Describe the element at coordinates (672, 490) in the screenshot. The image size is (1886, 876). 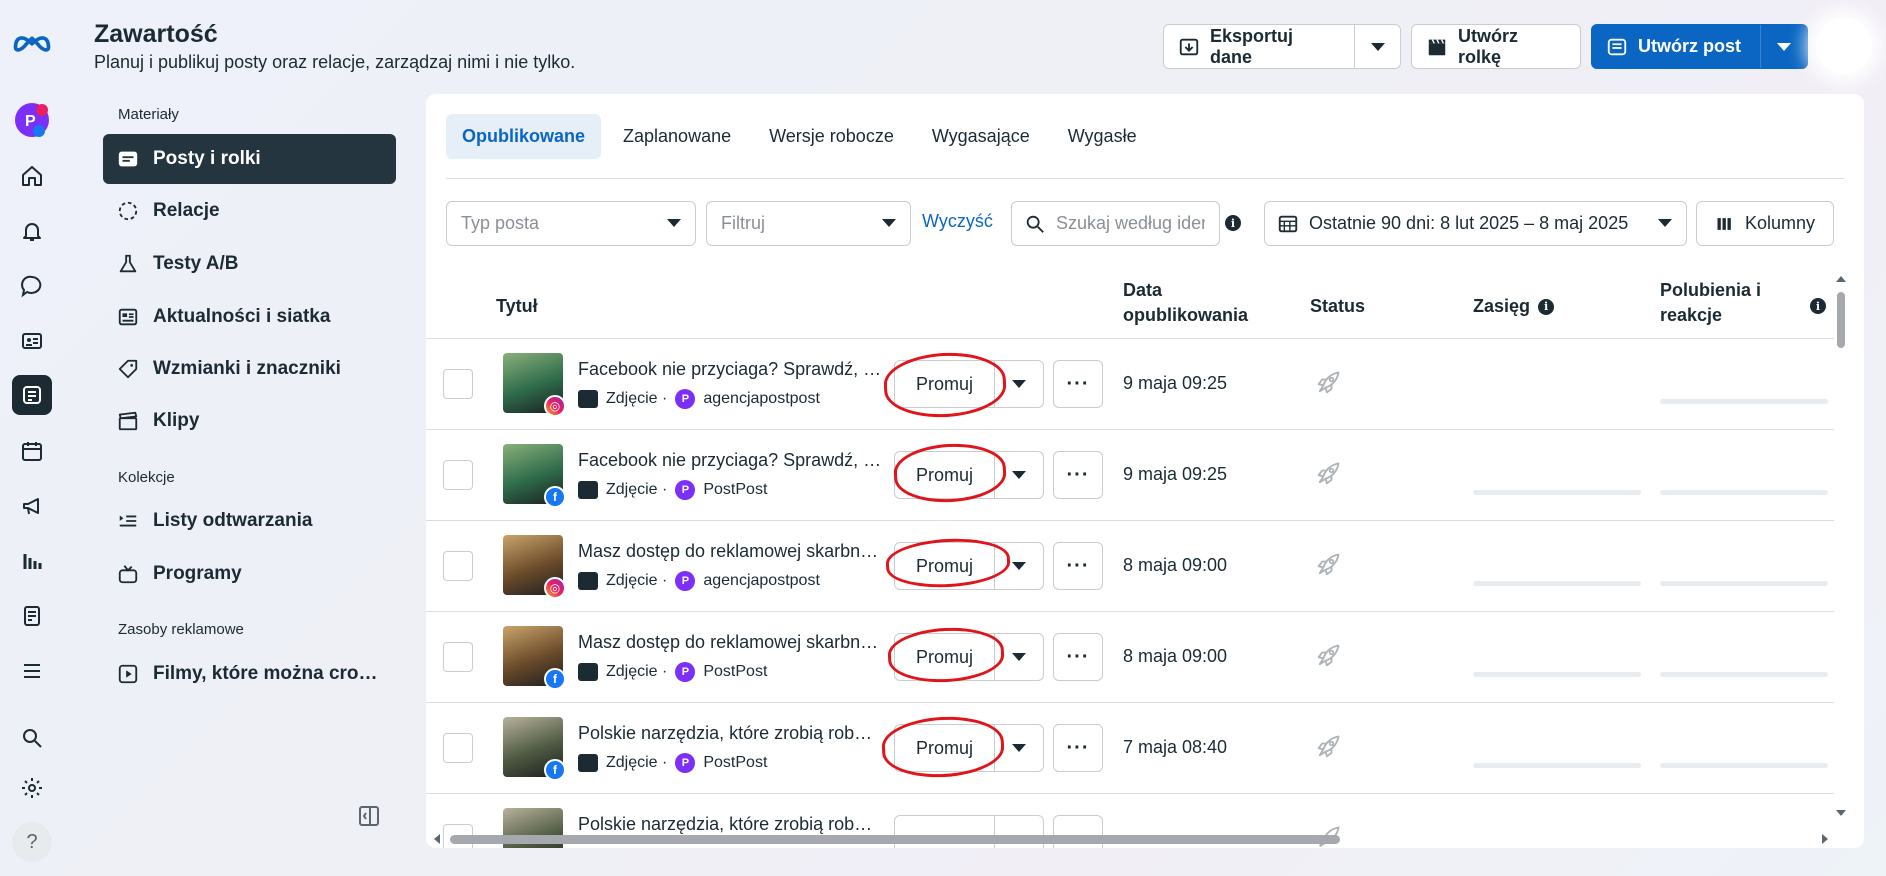
I see `post-meta: Zdjęcie · P PostPost` at that location.